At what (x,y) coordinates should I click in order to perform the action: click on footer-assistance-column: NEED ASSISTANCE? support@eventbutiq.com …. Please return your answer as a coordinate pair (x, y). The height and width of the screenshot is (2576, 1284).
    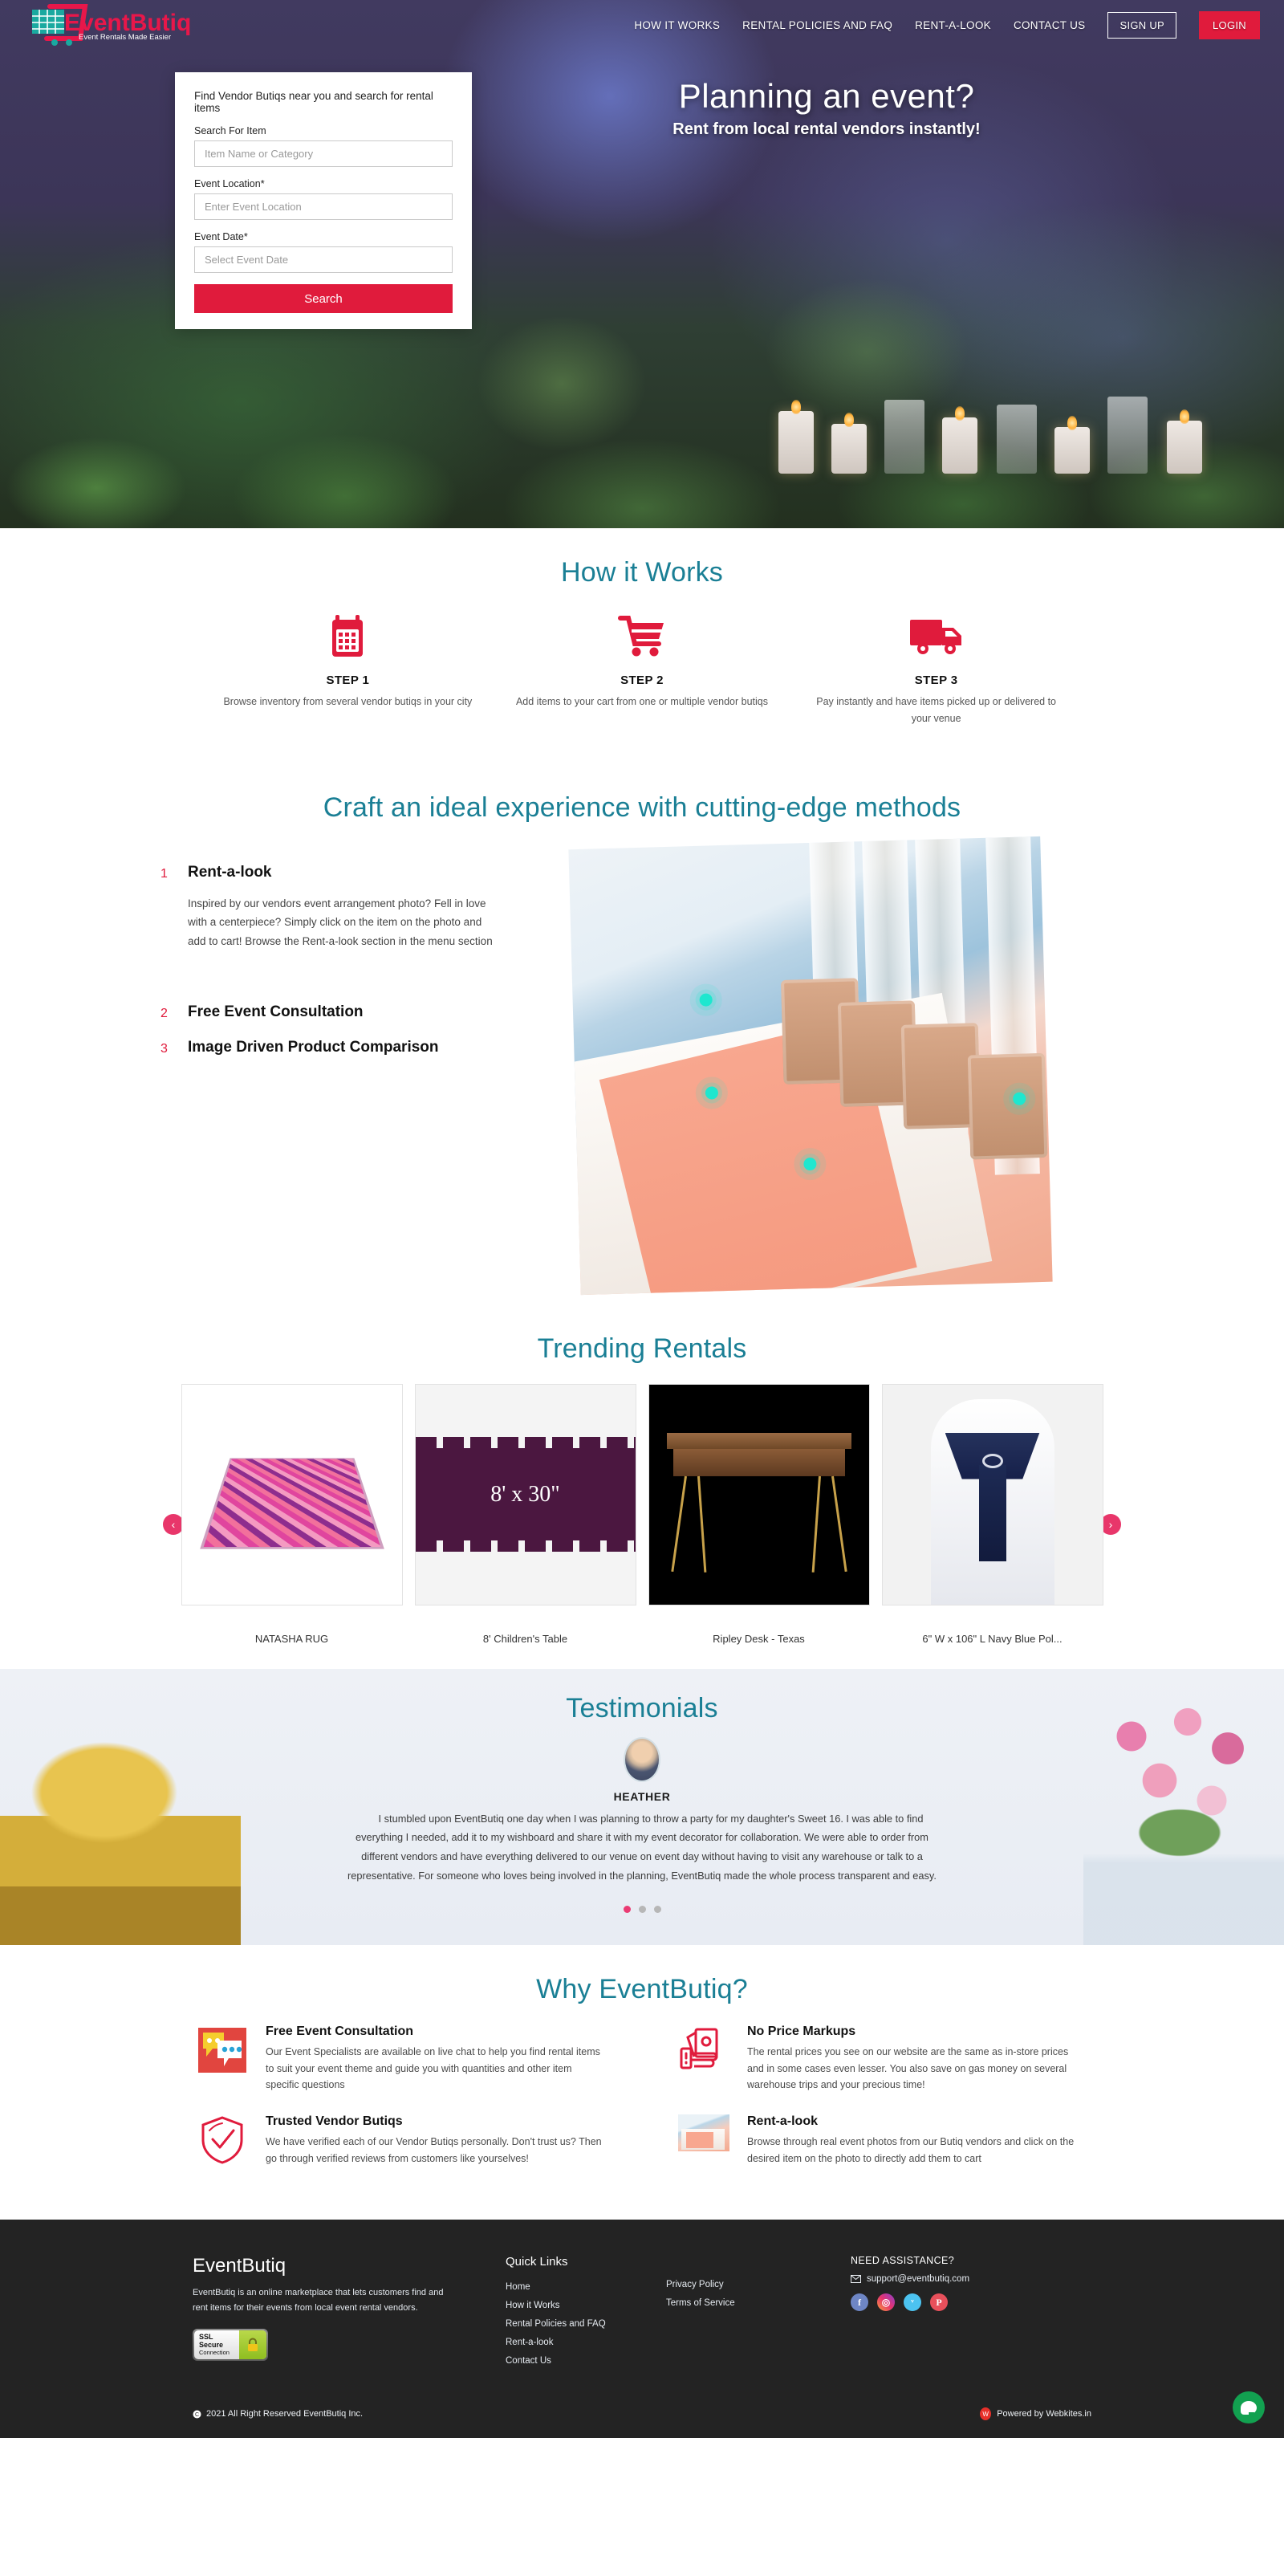
    Looking at the image, I should click on (971, 2312).